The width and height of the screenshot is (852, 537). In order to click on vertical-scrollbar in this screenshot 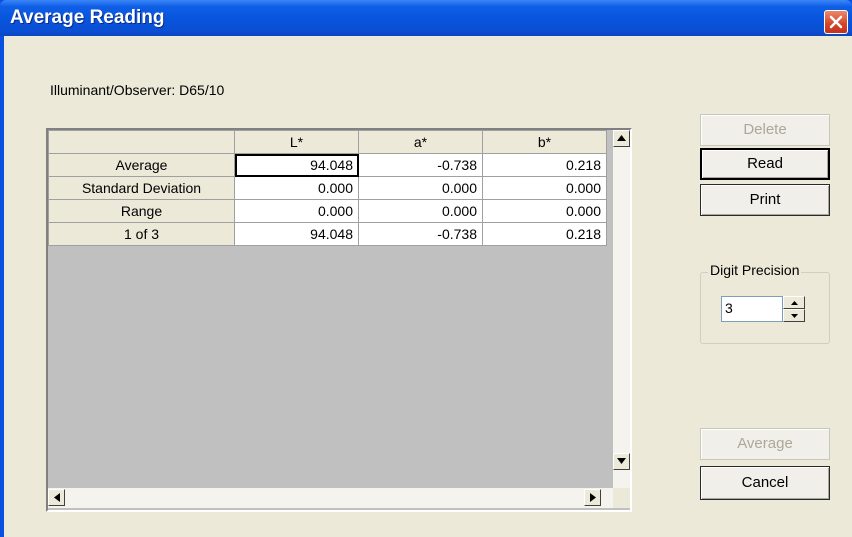, I will do `click(621, 309)`.